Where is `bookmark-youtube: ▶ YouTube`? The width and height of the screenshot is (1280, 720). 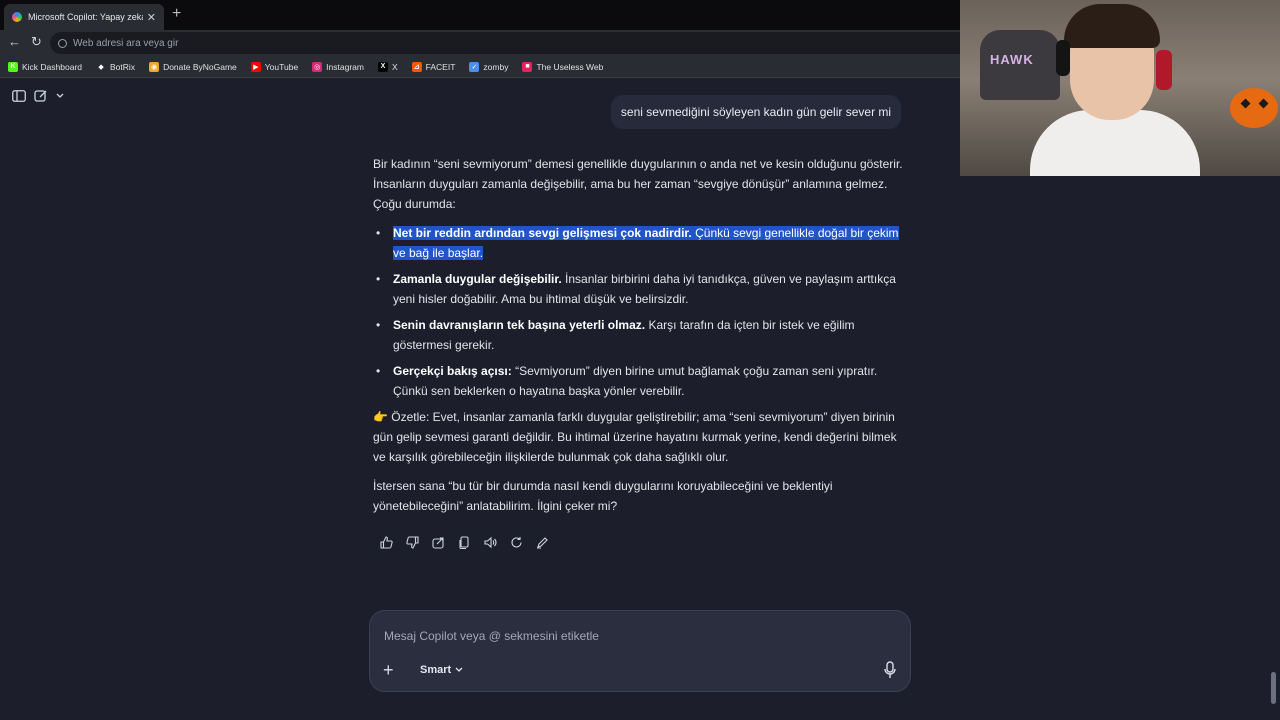 bookmark-youtube: ▶ YouTube is located at coordinates (274, 66).